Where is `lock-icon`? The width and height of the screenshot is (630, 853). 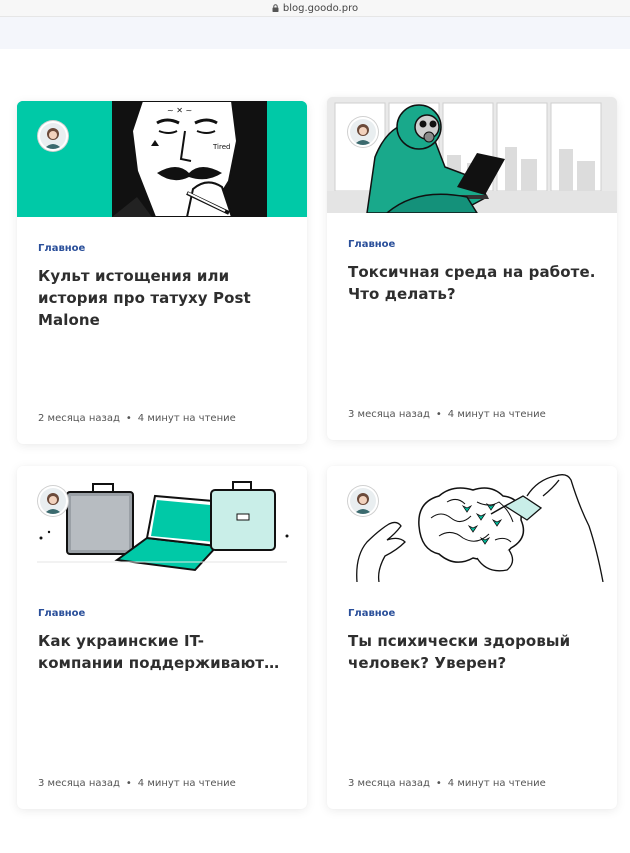 lock-icon is located at coordinates (275, 8).